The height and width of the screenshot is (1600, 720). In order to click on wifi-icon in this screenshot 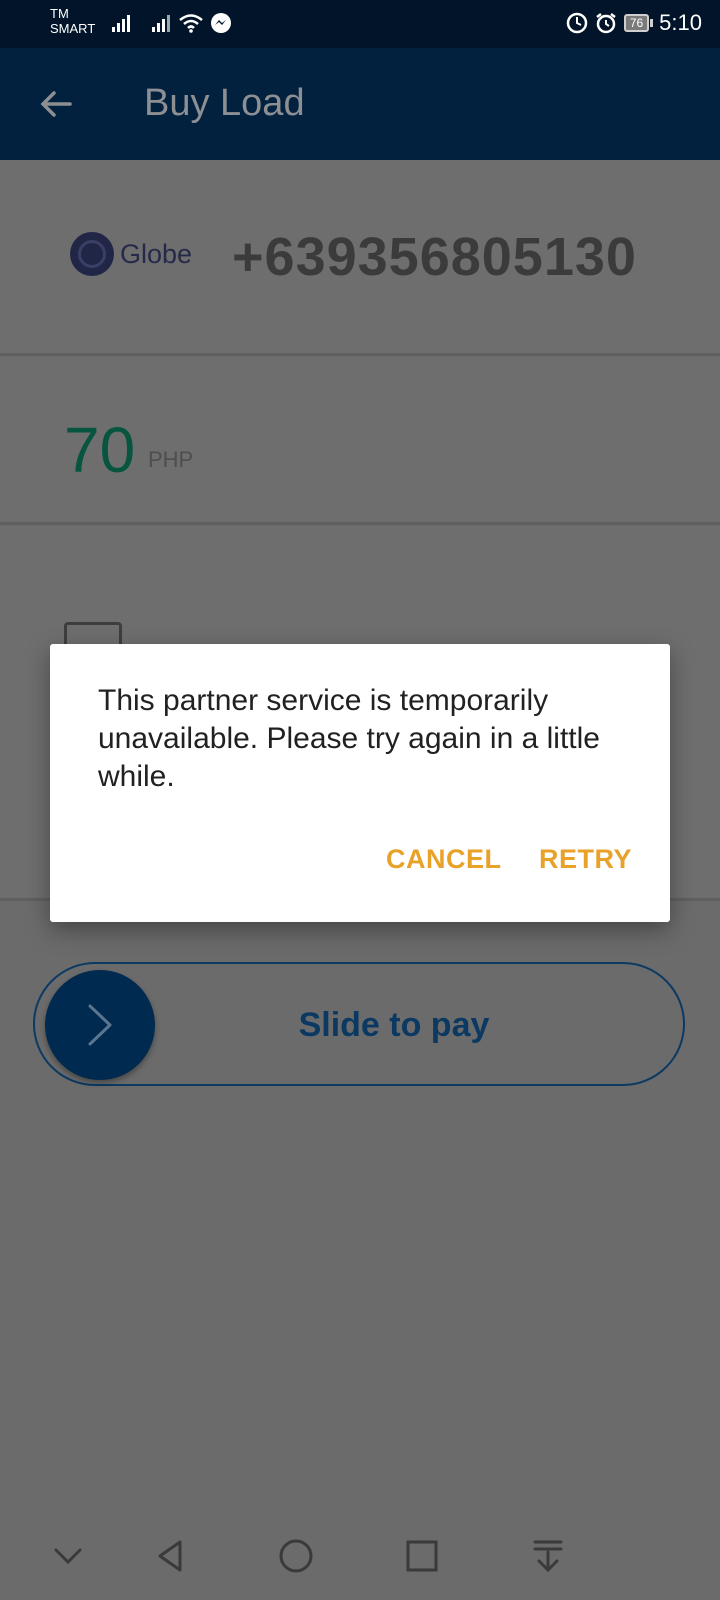, I will do `click(191, 23)`.